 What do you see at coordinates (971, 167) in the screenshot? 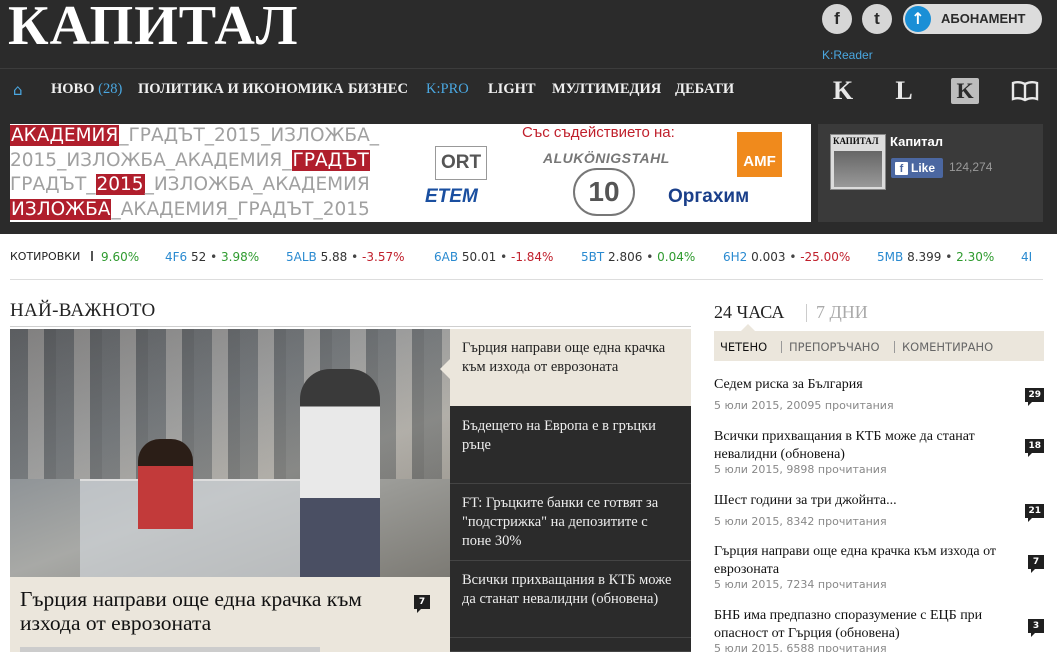
I see `fb-like-count: 124,274` at bounding box center [971, 167].